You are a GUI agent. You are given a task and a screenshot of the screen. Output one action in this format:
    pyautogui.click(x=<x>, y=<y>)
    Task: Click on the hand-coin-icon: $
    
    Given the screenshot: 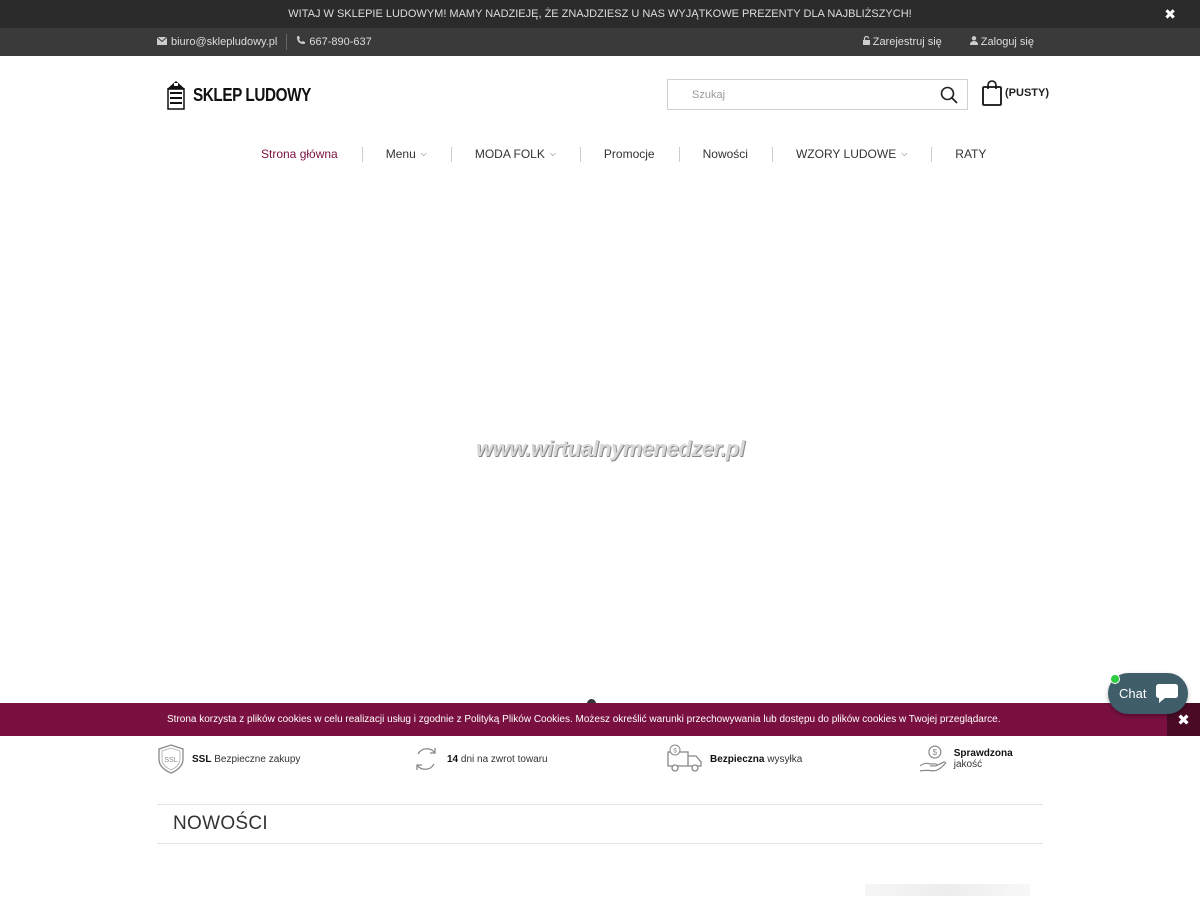 What is the action you would take?
    pyautogui.click(x=933, y=758)
    